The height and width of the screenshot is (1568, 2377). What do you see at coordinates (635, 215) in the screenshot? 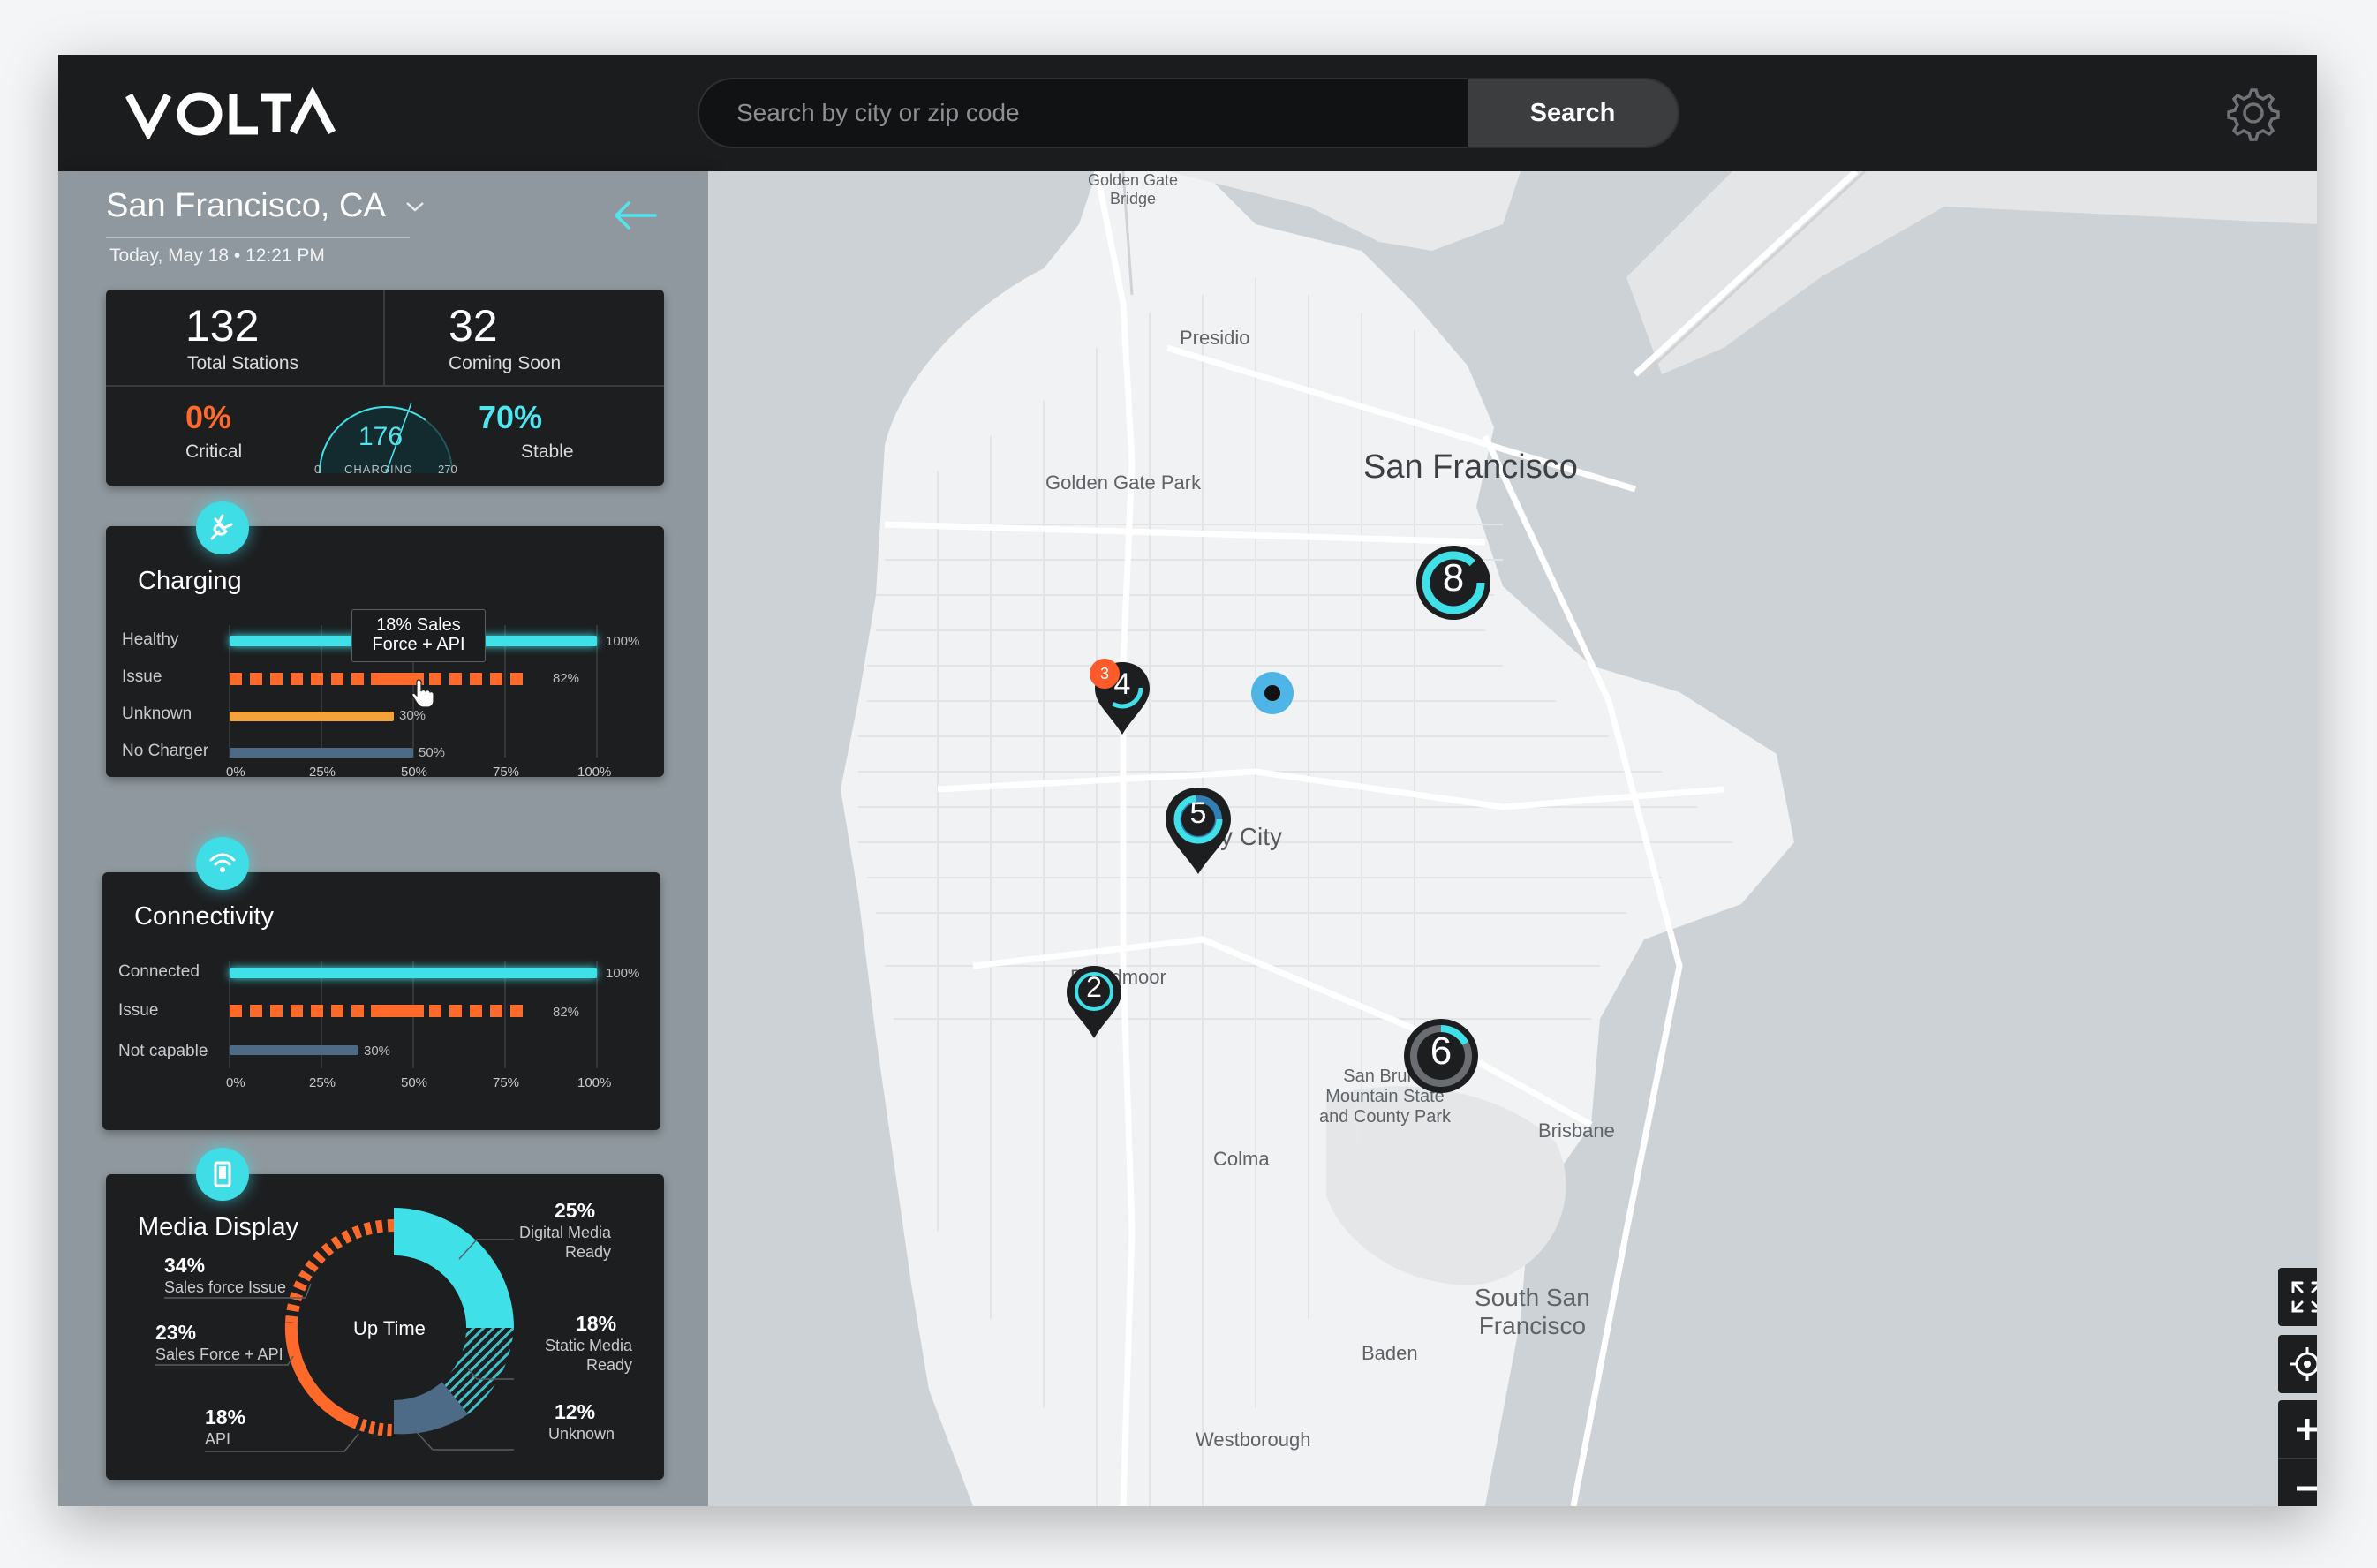
I see `arrow-left-icon` at bounding box center [635, 215].